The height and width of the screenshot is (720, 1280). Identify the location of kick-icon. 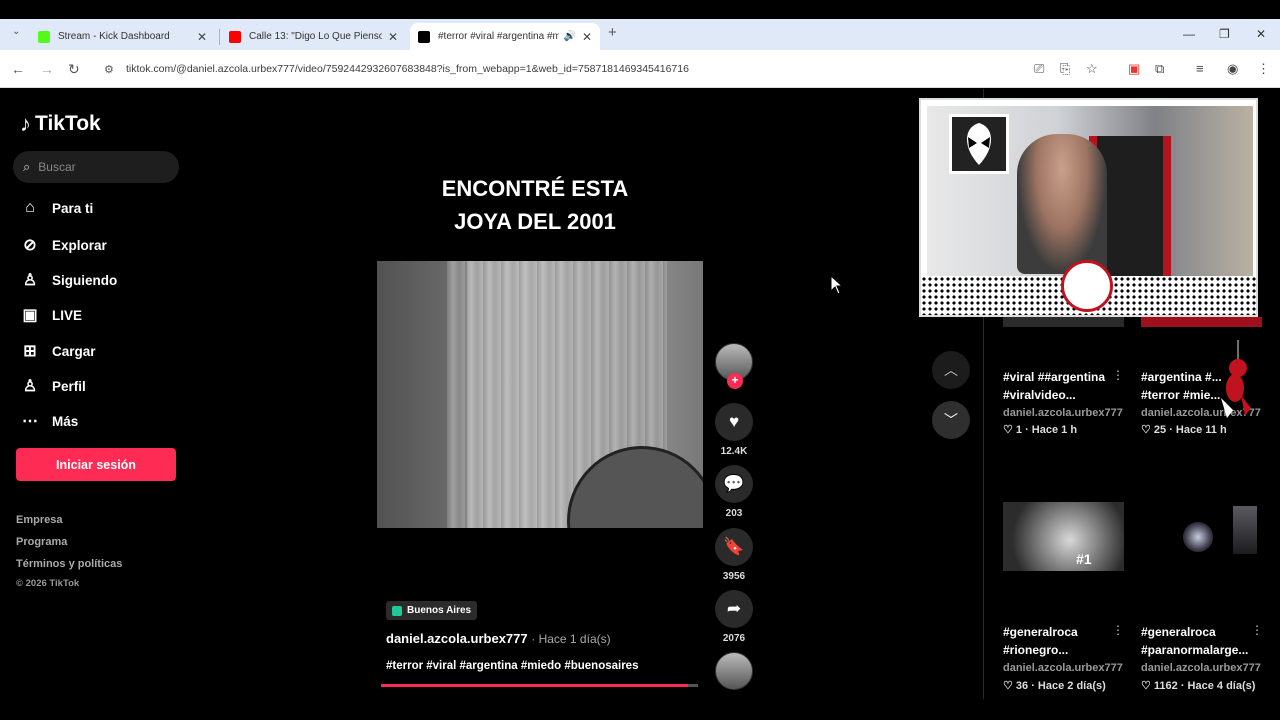
(44, 36).